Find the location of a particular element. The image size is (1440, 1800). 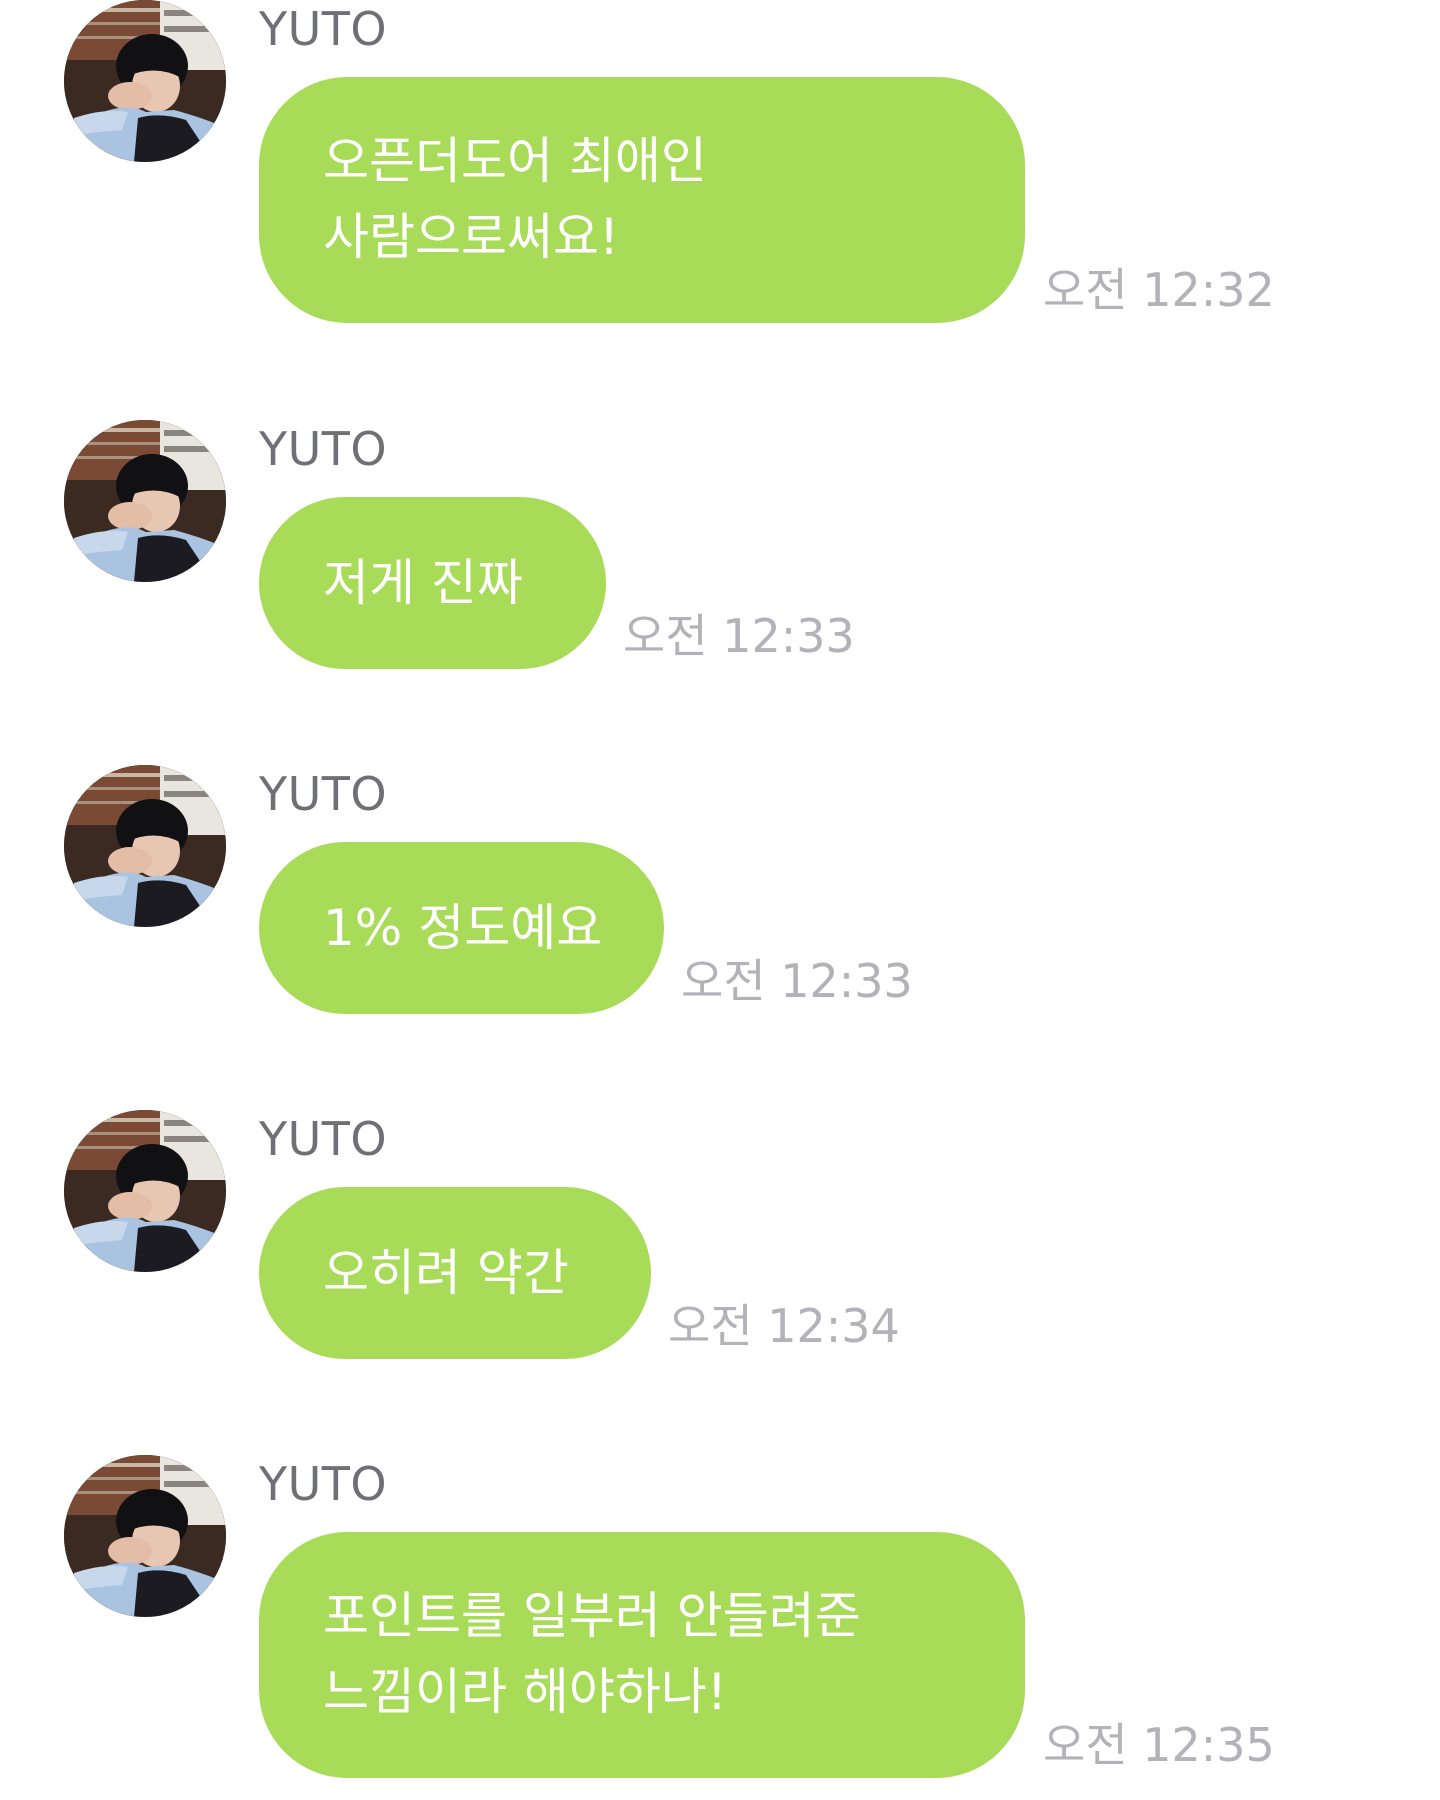

message-text: 1% 정도예요 is located at coordinates (463, 928).